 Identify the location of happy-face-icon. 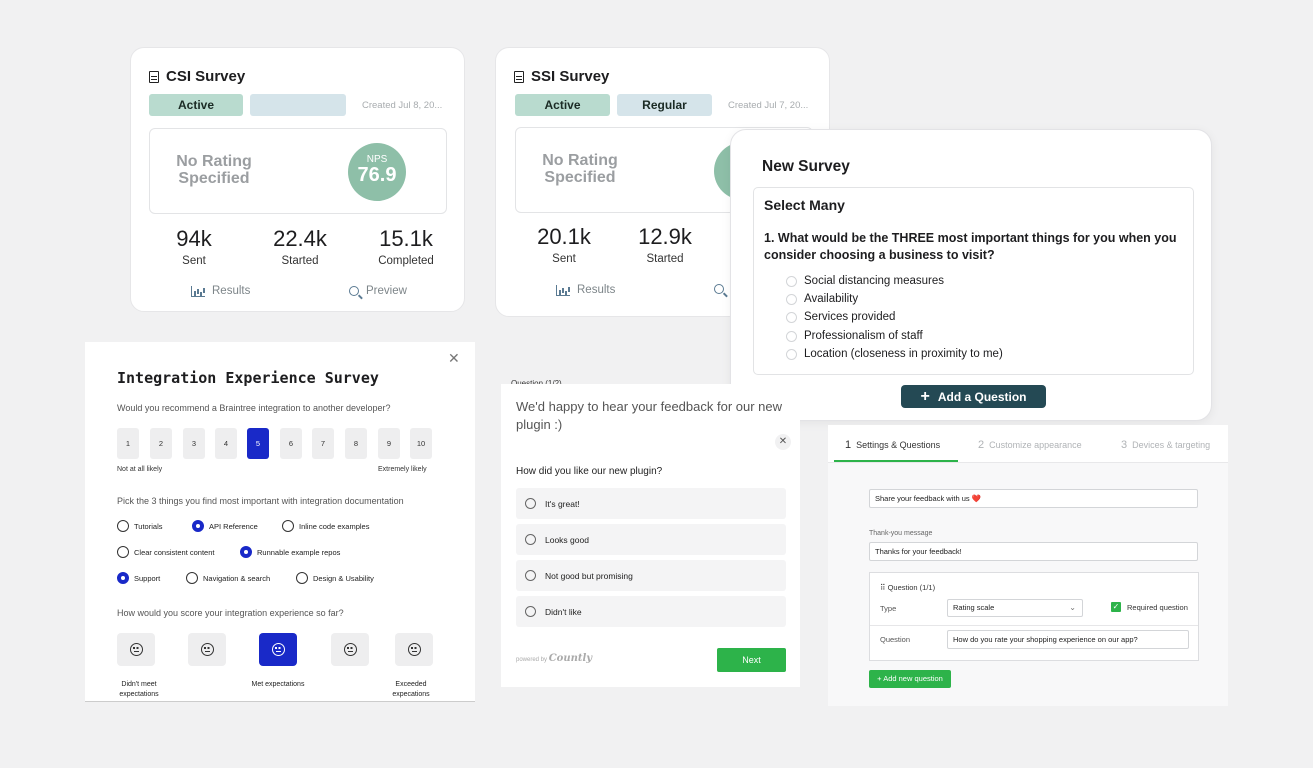
(350, 649).